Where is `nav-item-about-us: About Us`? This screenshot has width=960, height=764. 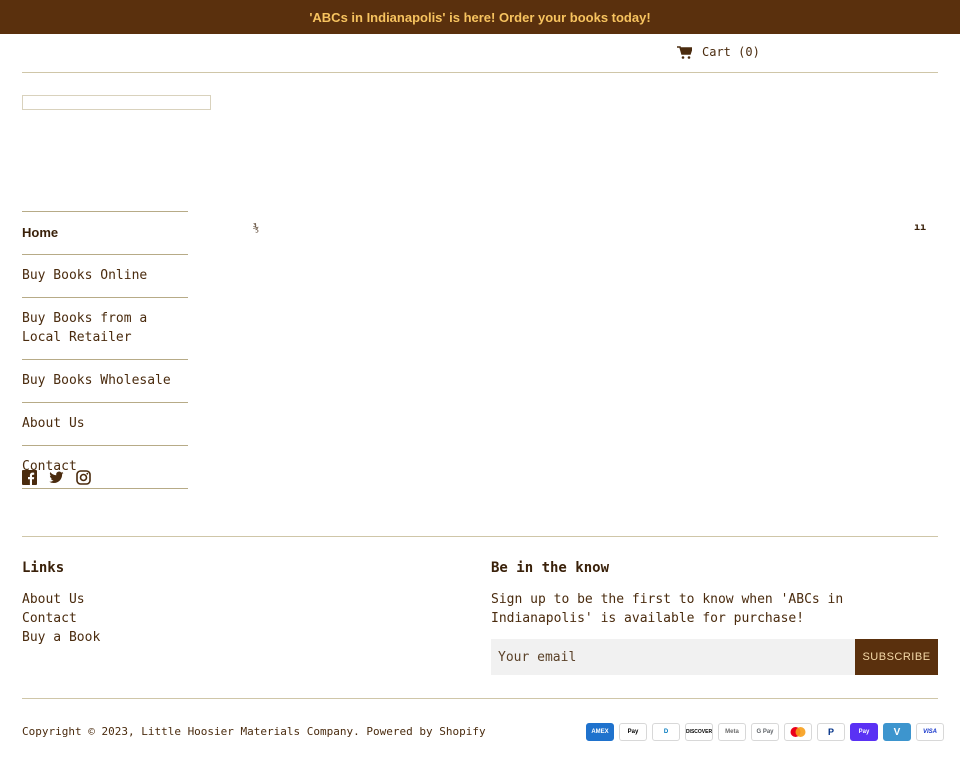
nav-item-about-us: About Us is located at coordinates (105, 423).